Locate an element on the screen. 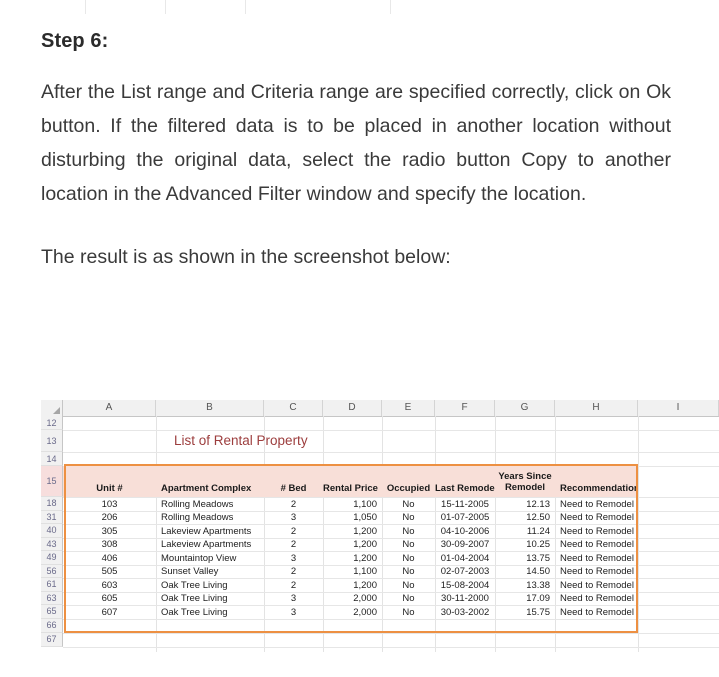 This screenshot has width=719, height=677. column-header-h: H is located at coordinates (596, 408).